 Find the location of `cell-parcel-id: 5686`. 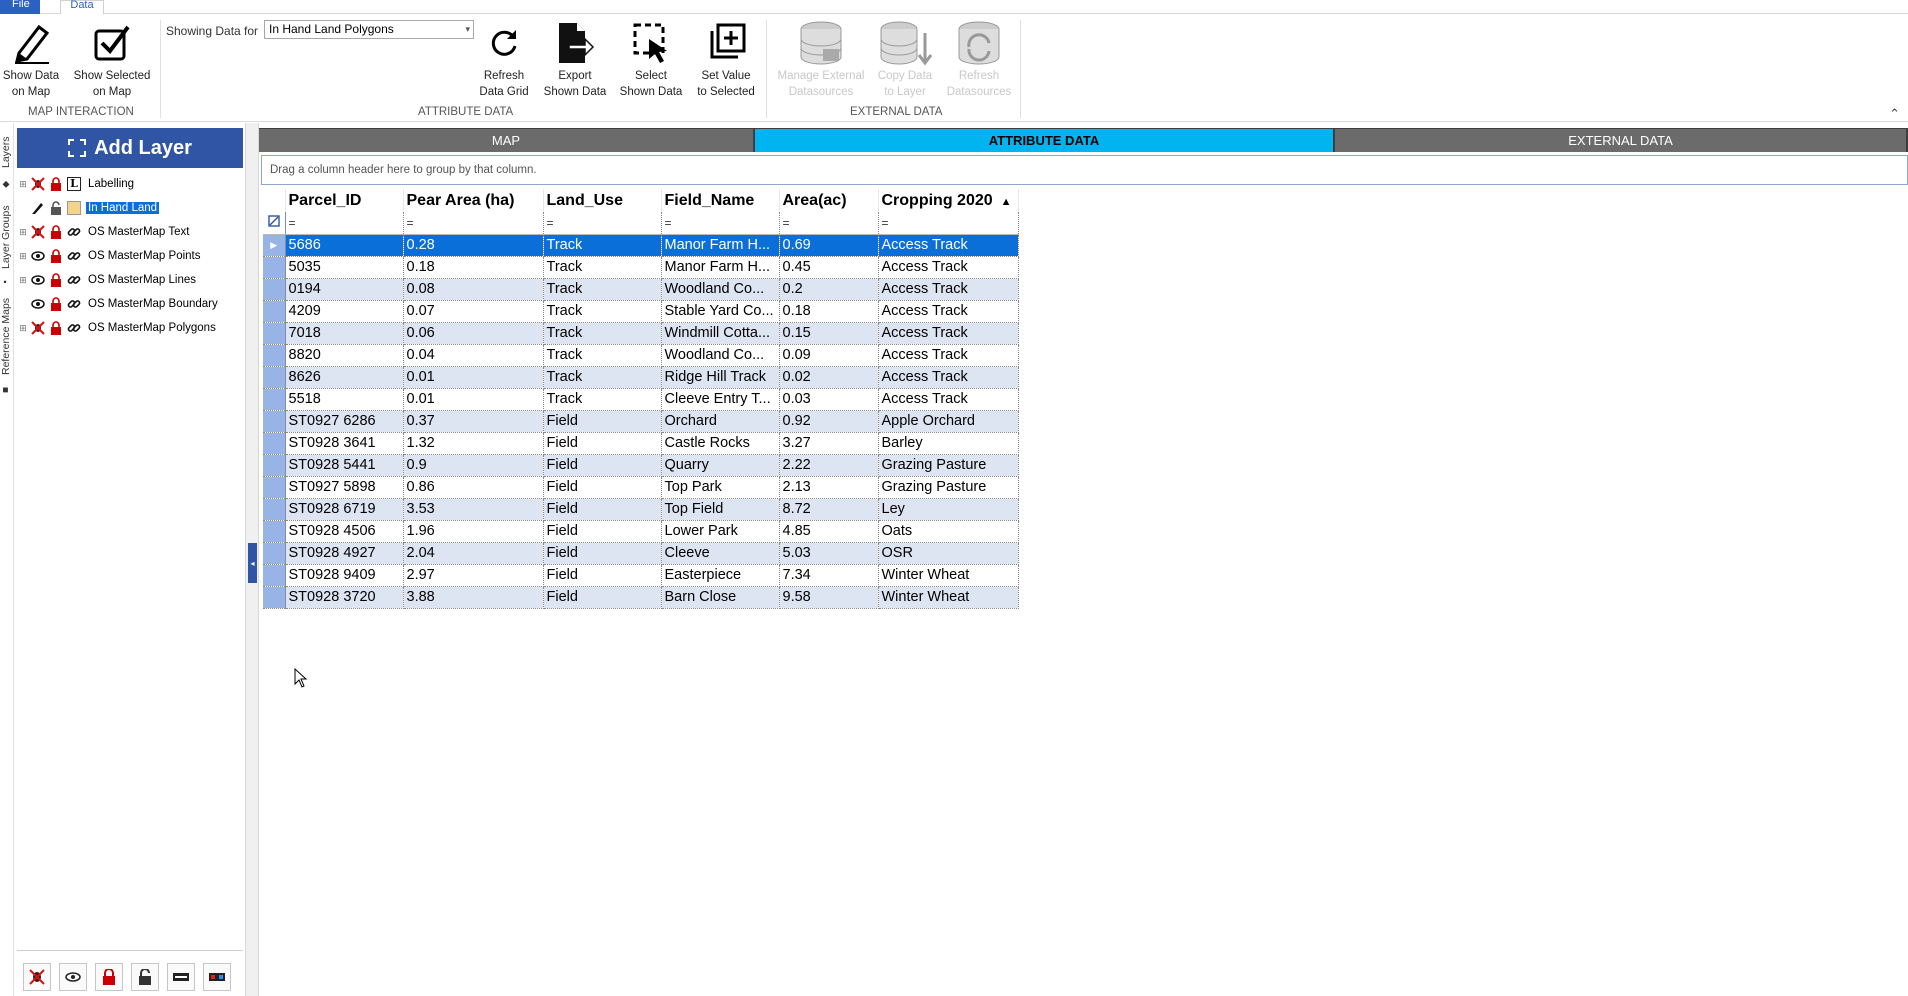

cell-parcel-id: 5686 is located at coordinates (344, 245).